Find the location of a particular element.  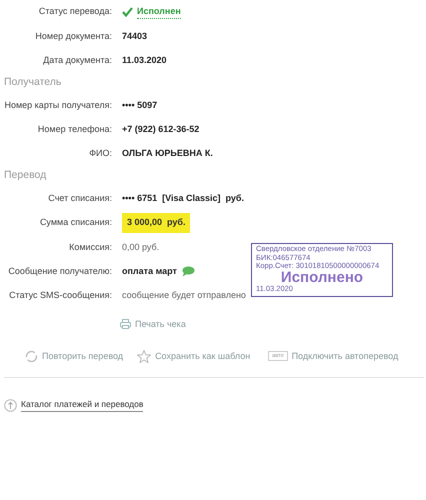

field-value: 74403 is located at coordinates (135, 36).